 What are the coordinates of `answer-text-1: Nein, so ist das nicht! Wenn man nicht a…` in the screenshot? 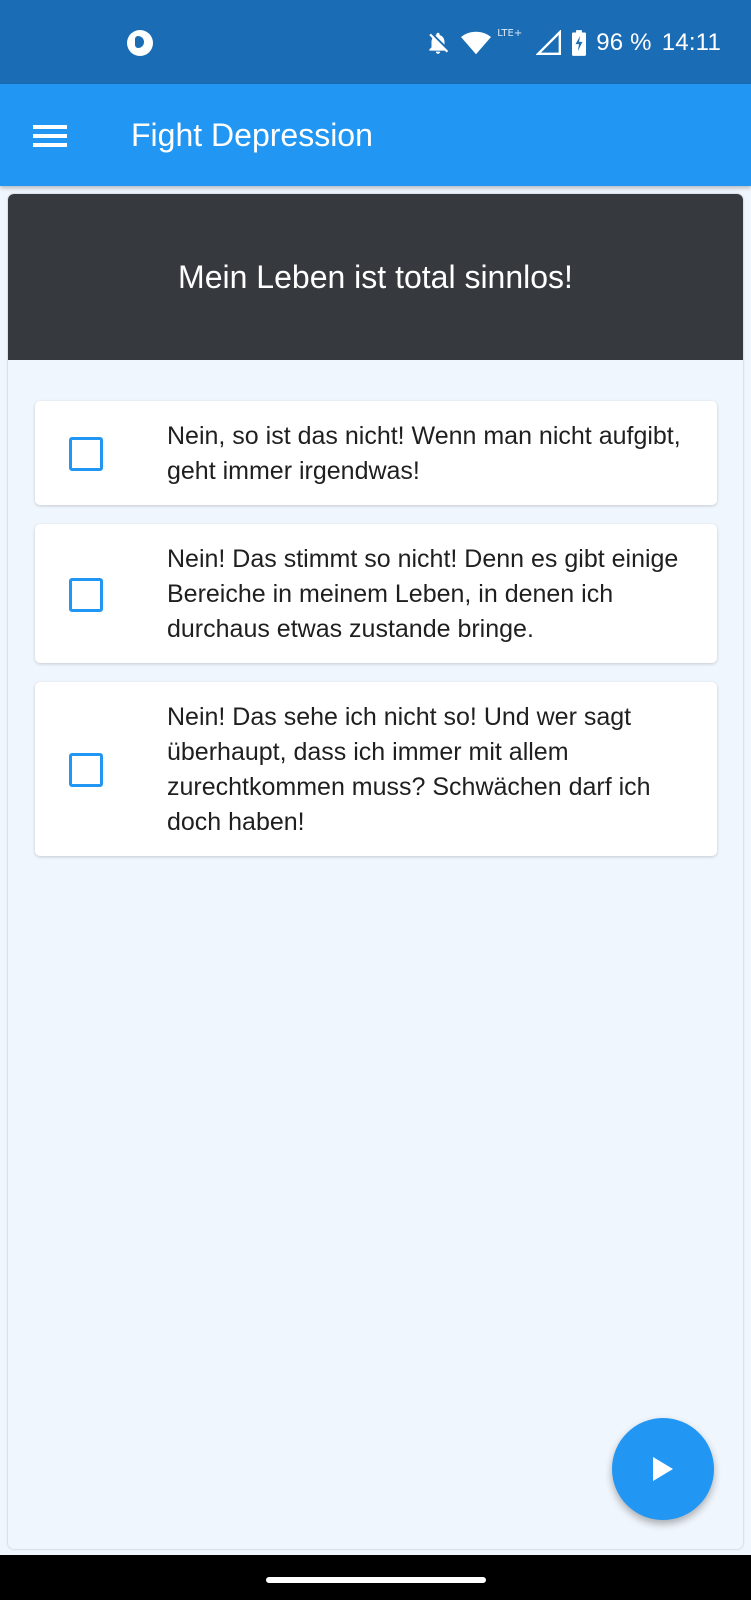 It's located at (424, 453).